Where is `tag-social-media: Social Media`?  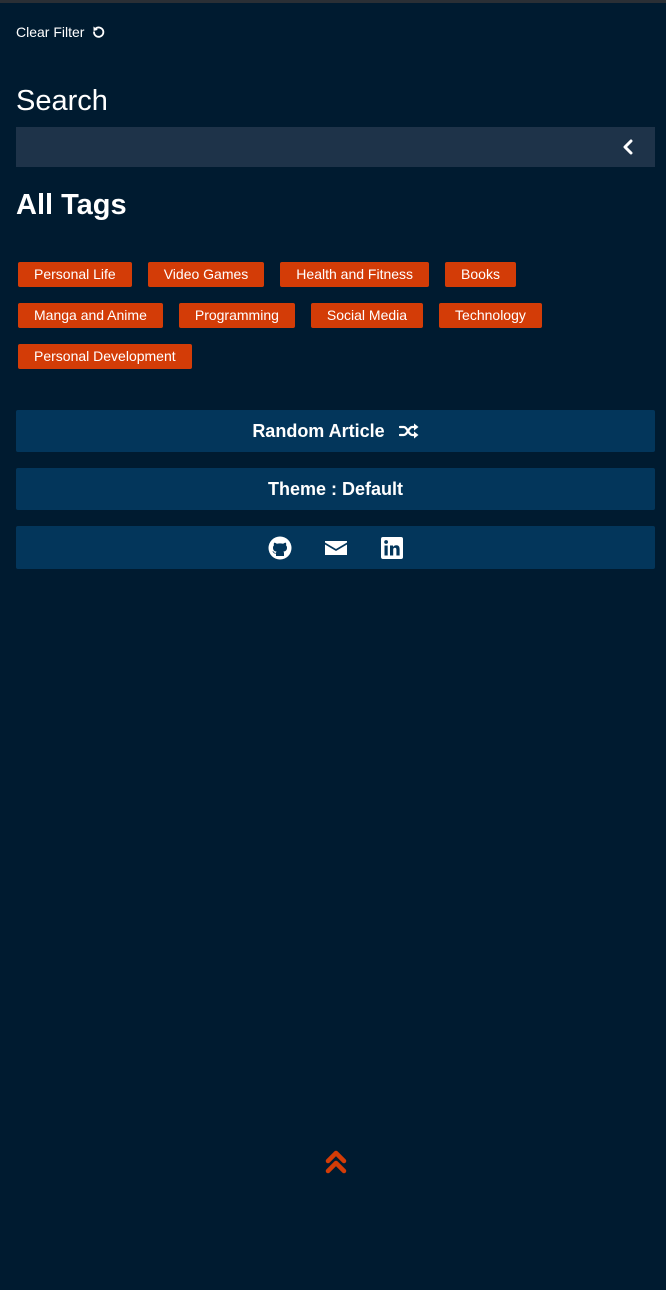 tag-social-media: Social Media is located at coordinates (367, 315).